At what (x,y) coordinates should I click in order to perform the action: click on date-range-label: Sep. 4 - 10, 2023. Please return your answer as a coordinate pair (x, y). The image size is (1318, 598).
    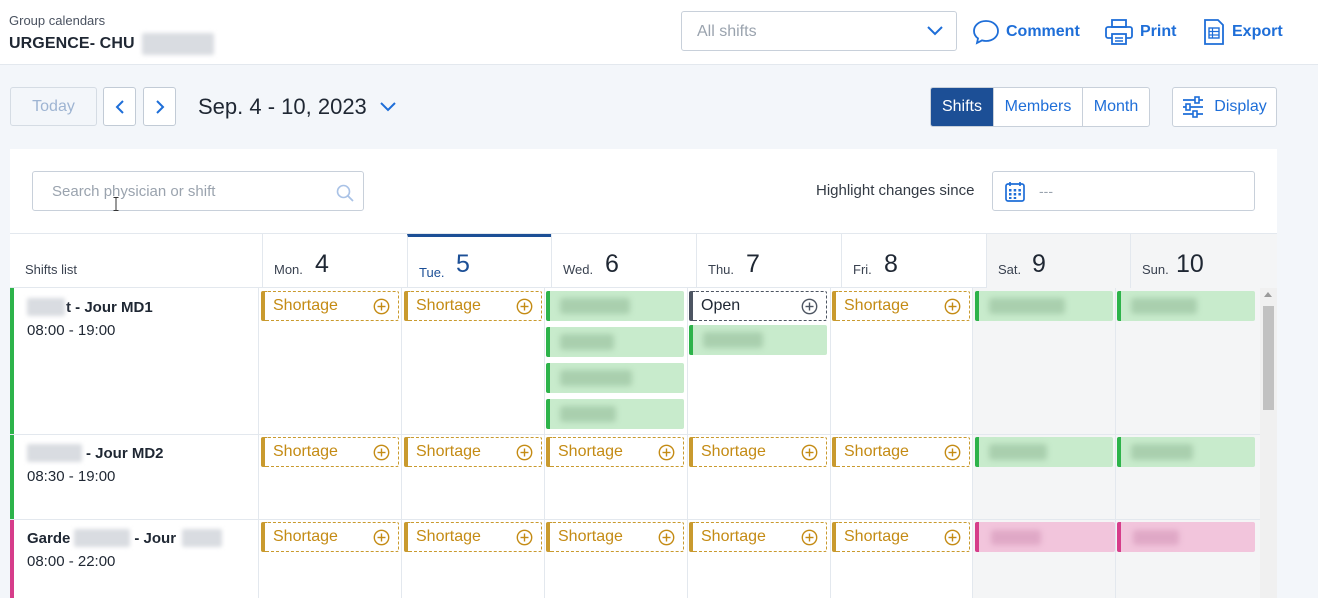
    Looking at the image, I should click on (282, 106).